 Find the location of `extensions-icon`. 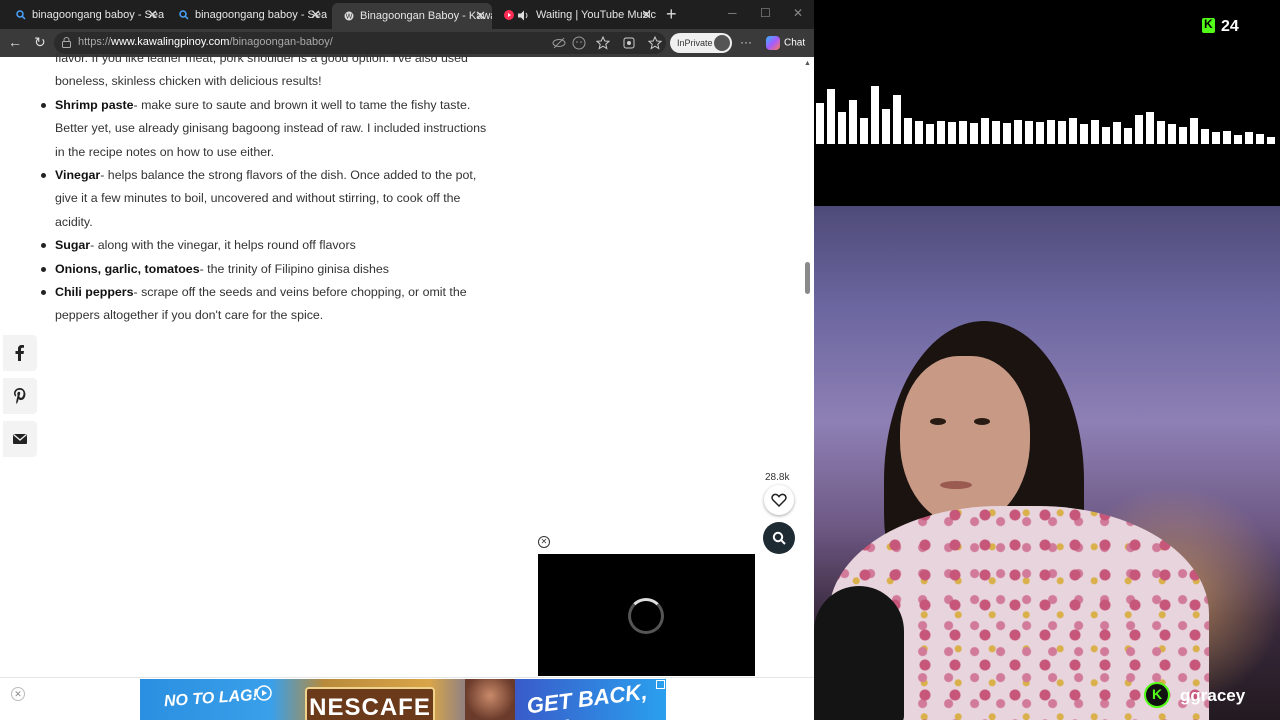

extensions-icon is located at coordinates (629, 43).